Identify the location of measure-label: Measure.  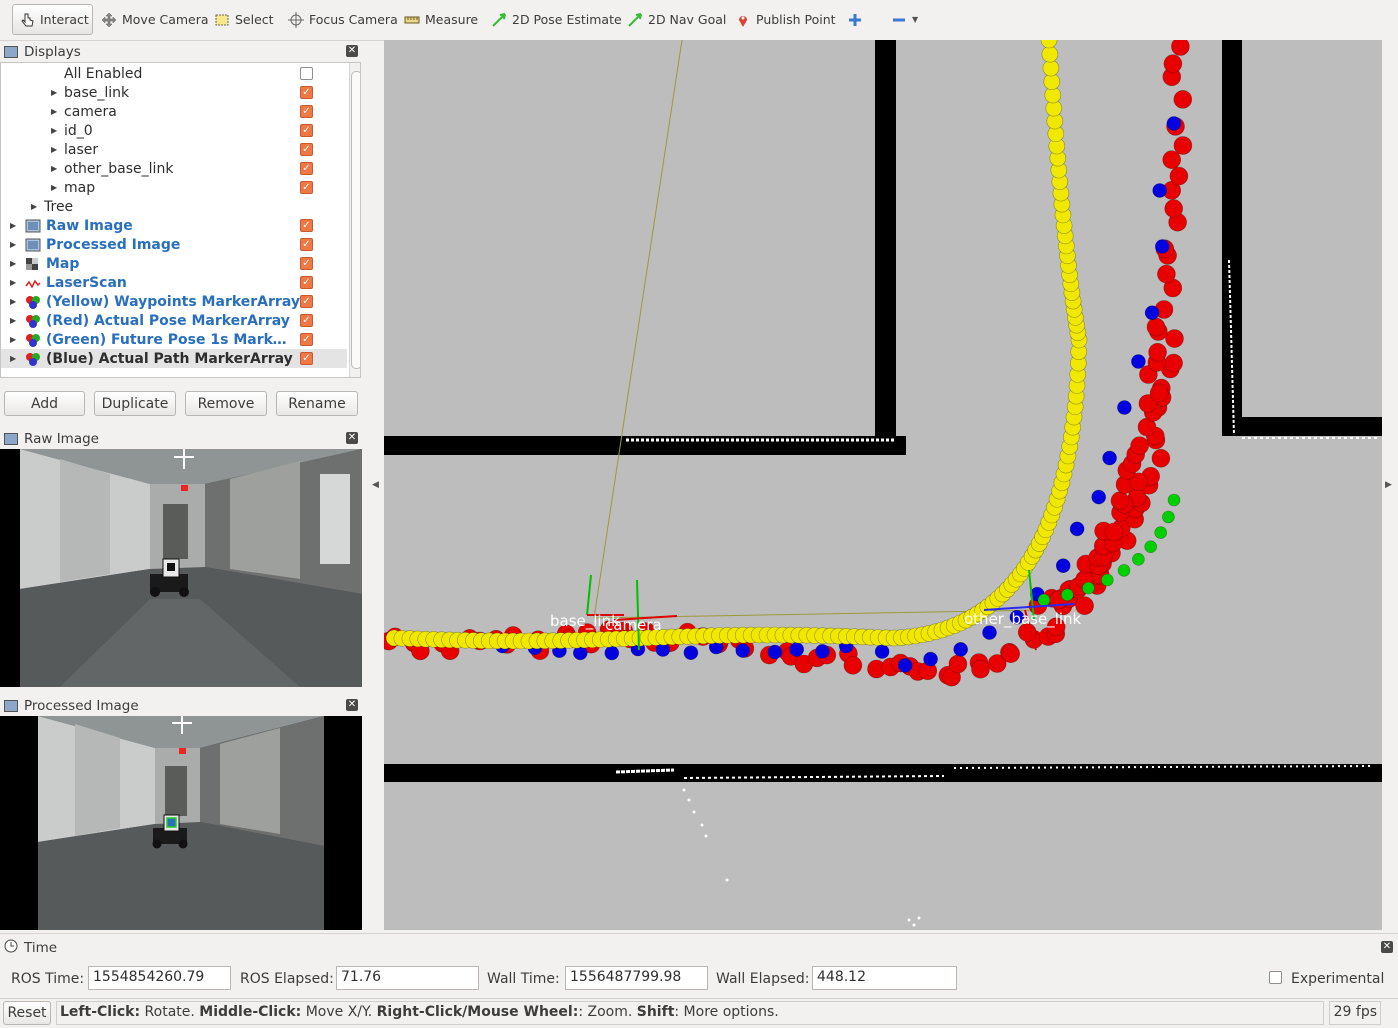
(452, 19).